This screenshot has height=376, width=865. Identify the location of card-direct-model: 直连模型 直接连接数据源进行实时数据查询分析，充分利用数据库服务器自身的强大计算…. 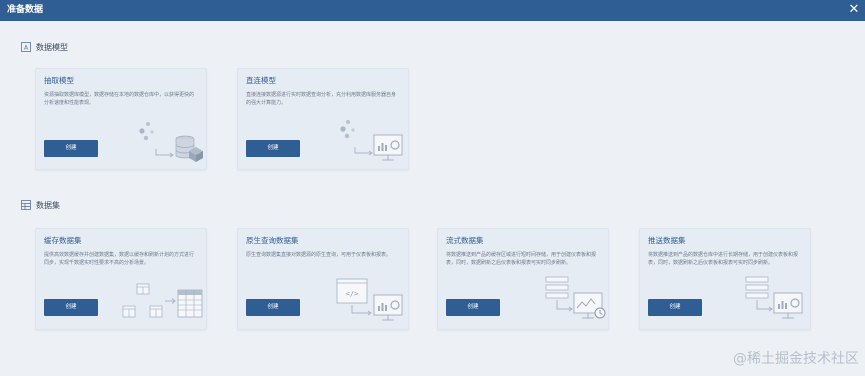
(323, 119).